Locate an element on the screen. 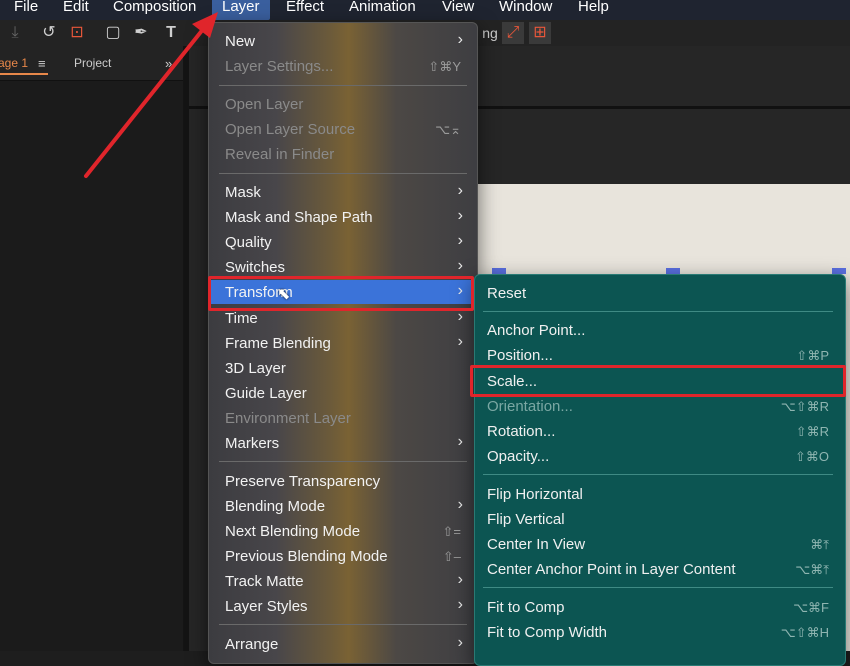 This screenshot has width=850, height=666. snap-edges-icon: ⤢ is located at coordinates (513, 33).